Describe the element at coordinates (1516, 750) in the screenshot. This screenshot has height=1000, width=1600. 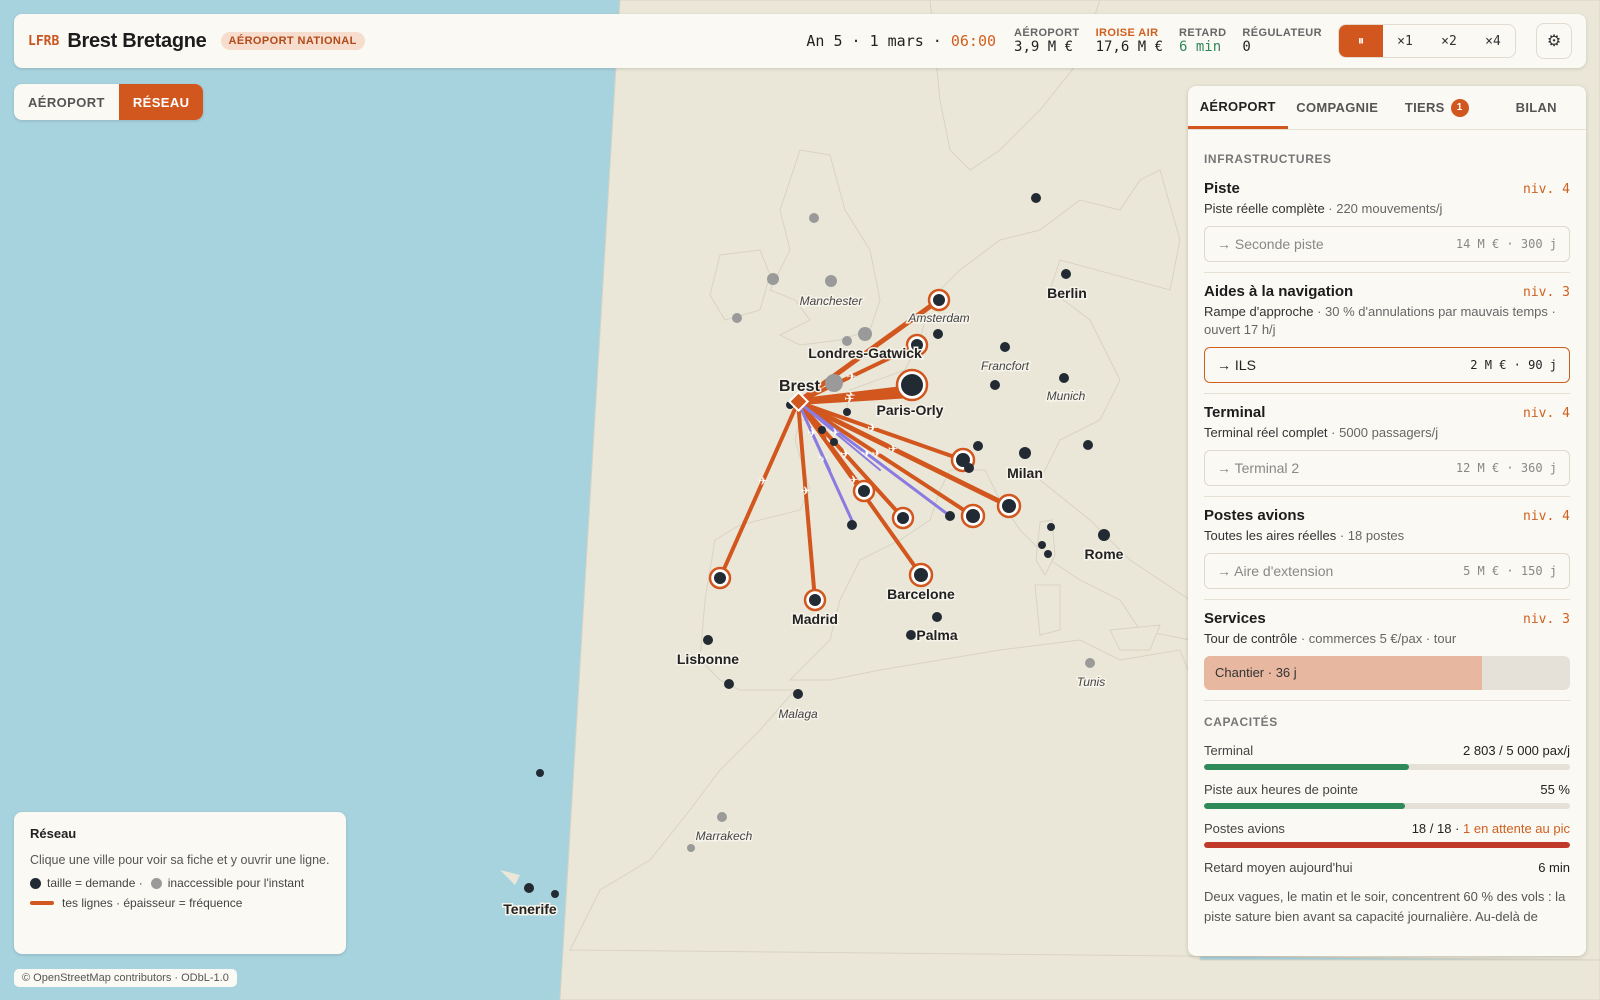
I see `capacity-value: 2 803 / 5 000 pax/j` at that location.